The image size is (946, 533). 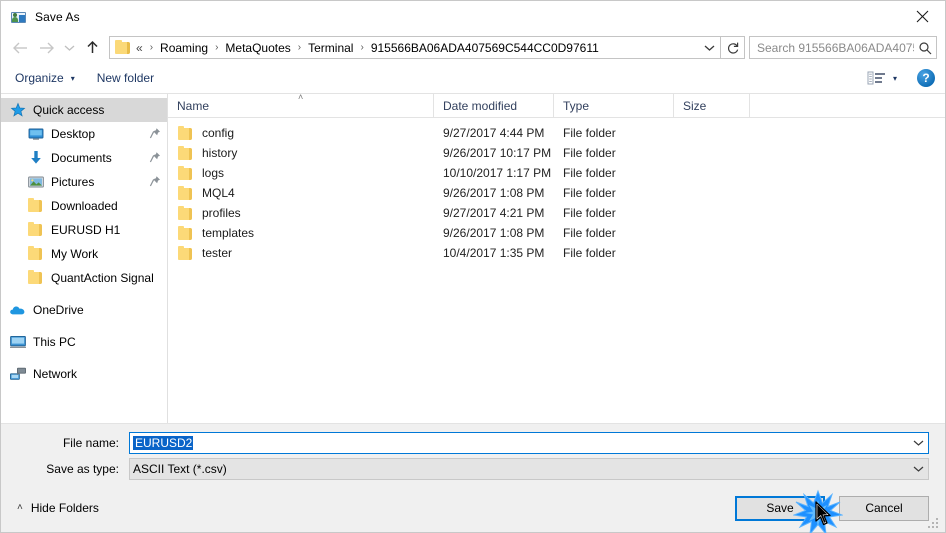 I want to click on filetype-select: ASCII Text (*.csv), so click(x=529, y=469).